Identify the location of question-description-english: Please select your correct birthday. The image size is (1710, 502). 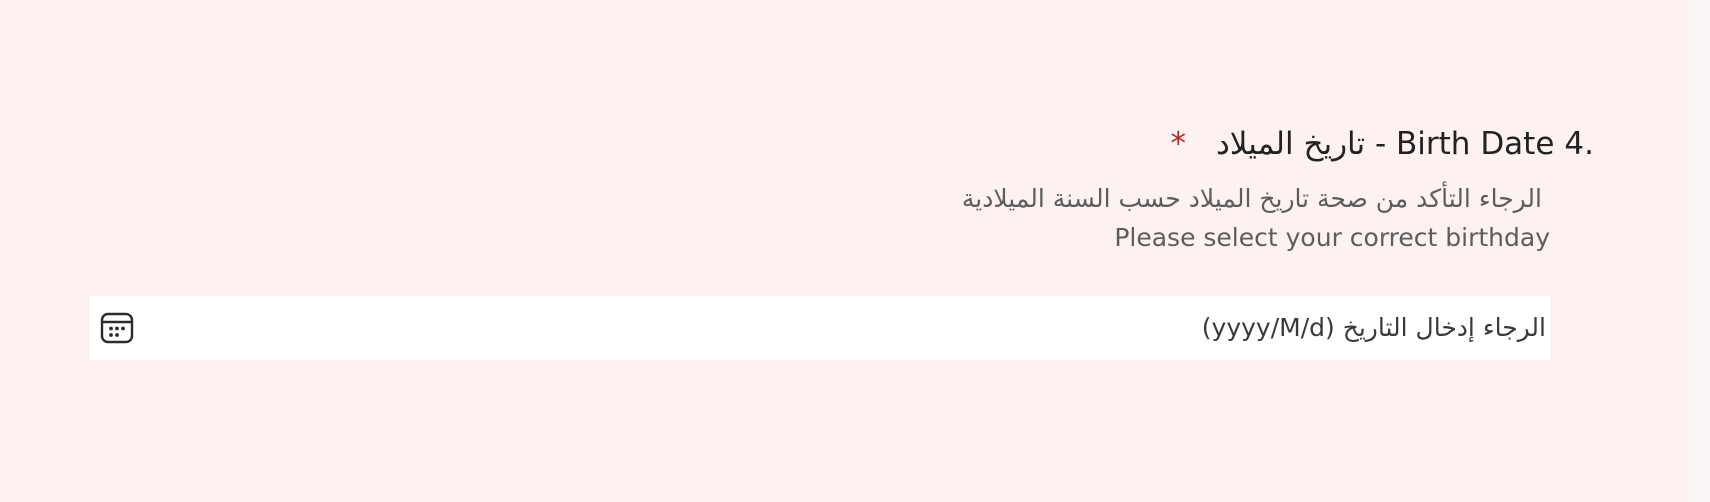
(1332, 237).